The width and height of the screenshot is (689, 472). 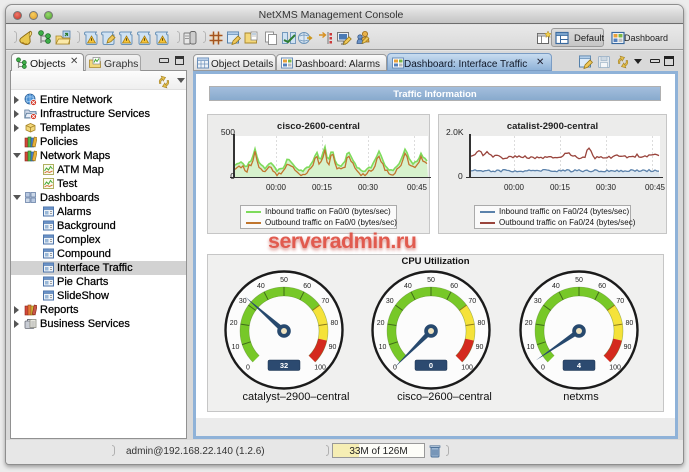 What do you see at coordinates (283, 365) in the screenshot?
I see `svg-text: 32` at bounding box center [283, 365].